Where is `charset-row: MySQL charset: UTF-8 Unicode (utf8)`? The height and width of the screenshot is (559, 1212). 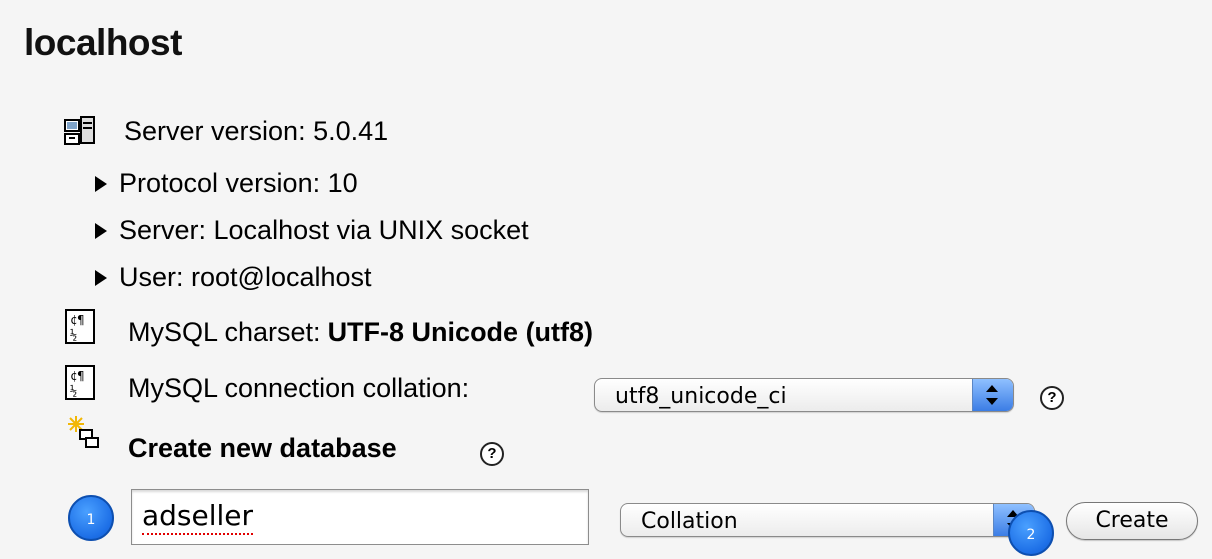
charset-row: MySQL charset: UTF-8 Unicode (utf8) is located at coordinates (360, 332).